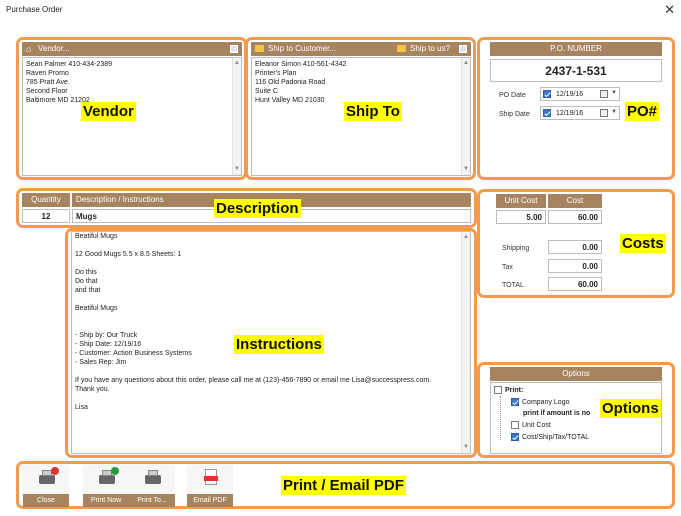 This screenshot has width=681, height=516. Describe the element at coordinates (279, 344) in the screenshot. I see `instructions-tag: Instructions` at that location.